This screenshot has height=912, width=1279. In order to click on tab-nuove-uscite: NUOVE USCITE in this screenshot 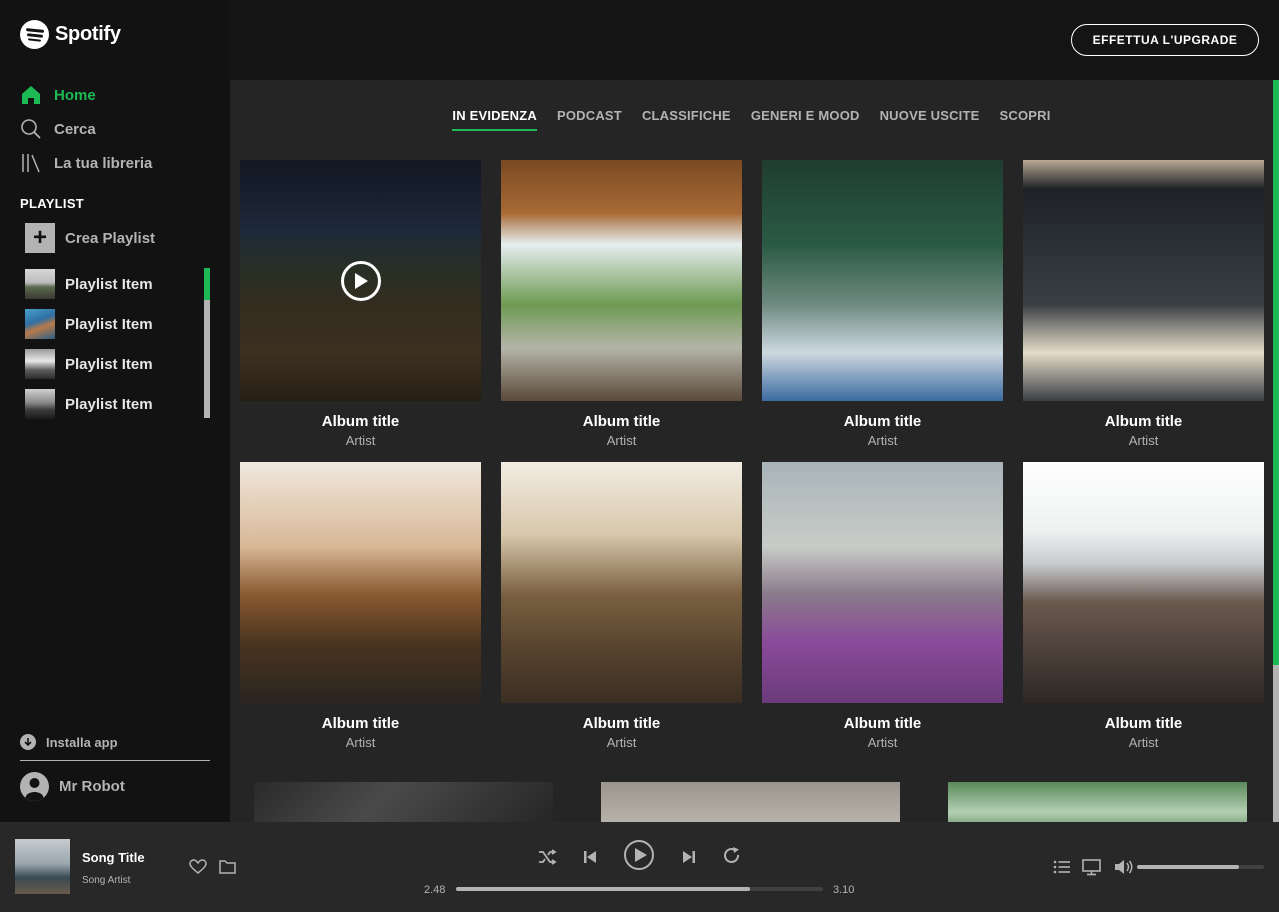, I will do `click(930, 119)`.